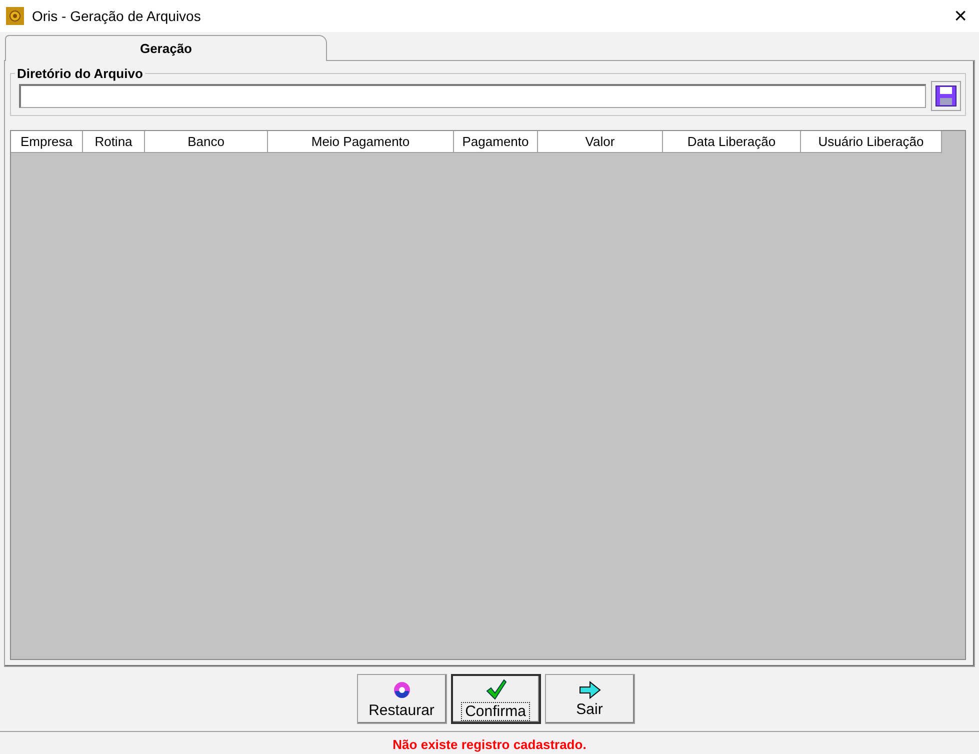 This screenshot has height=754, width=979. What do you see at coordinates (600, 142) in the screenshot?
I see `column-header: Valor` at bounding box center [600, 142].